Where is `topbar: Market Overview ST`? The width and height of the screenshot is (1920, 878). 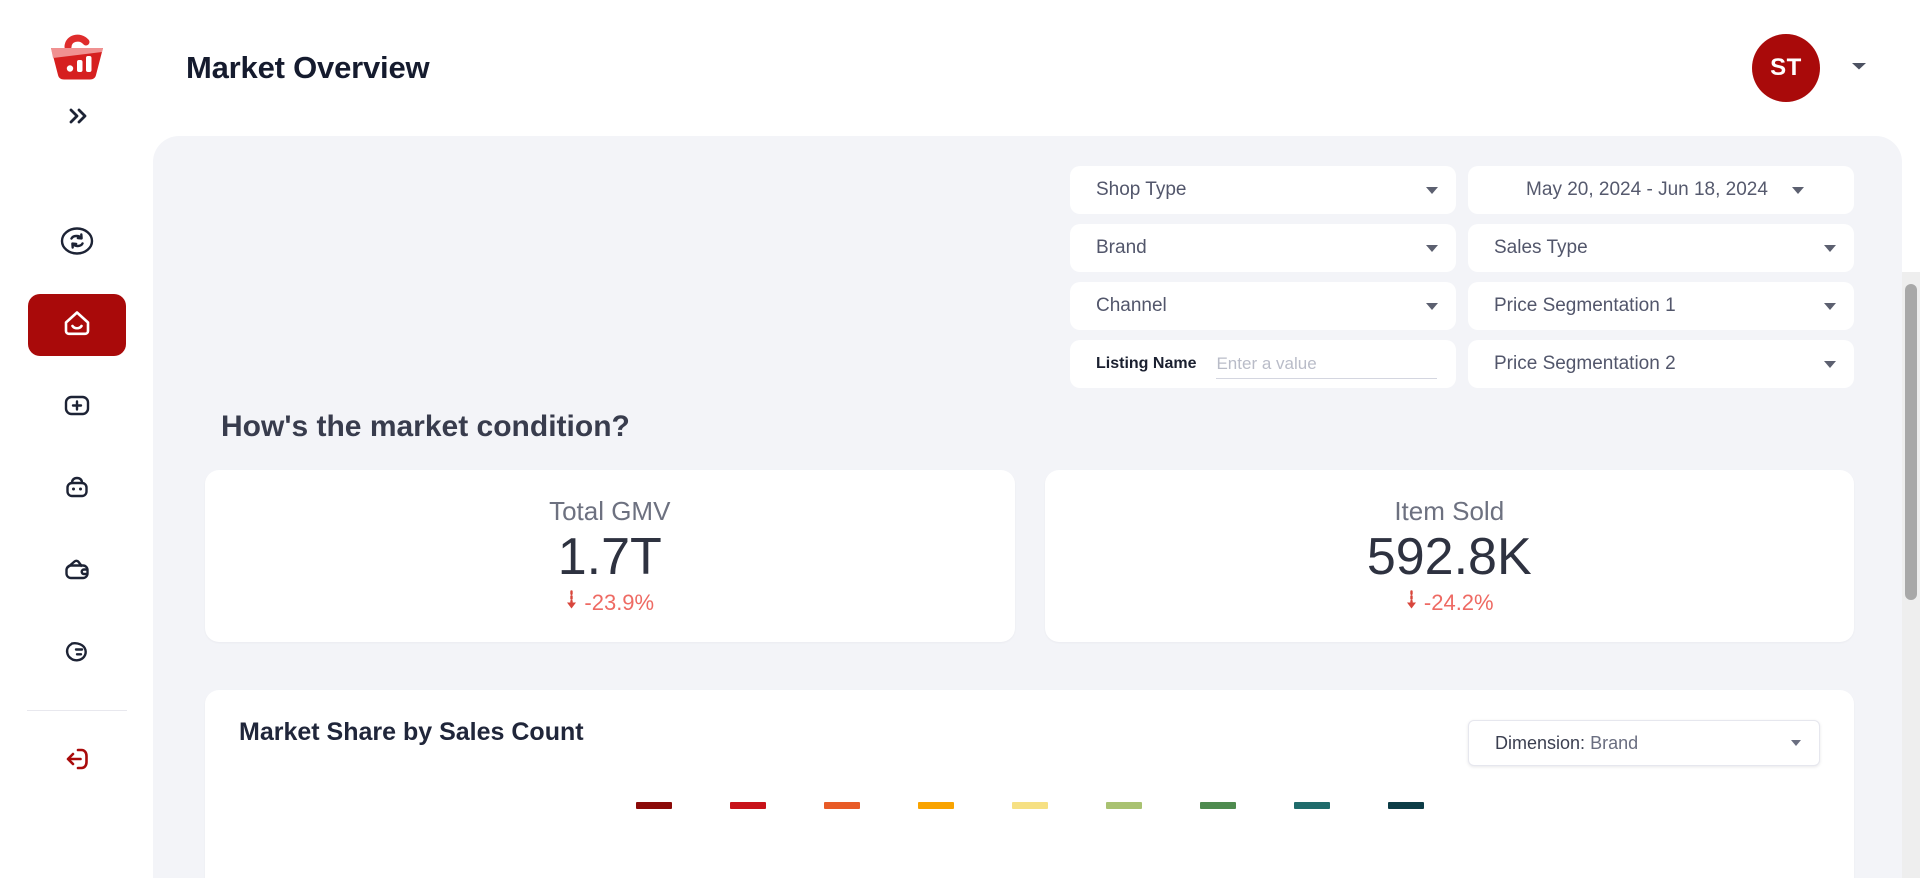
topbar: Market Overview ST is located at coordinates (1036, 68).